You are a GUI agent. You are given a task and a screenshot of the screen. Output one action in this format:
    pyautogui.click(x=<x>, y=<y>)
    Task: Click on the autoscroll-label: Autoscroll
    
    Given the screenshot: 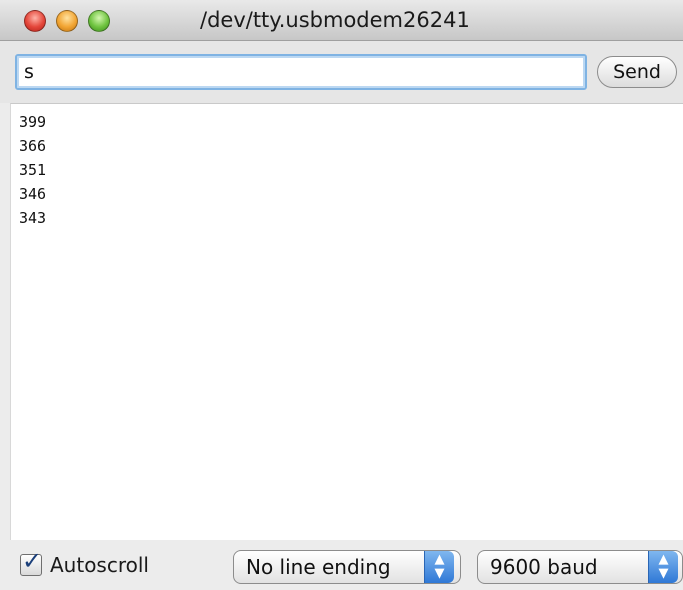 What is the action you would take?
    pyautogui.click(x=99, y=565)
    